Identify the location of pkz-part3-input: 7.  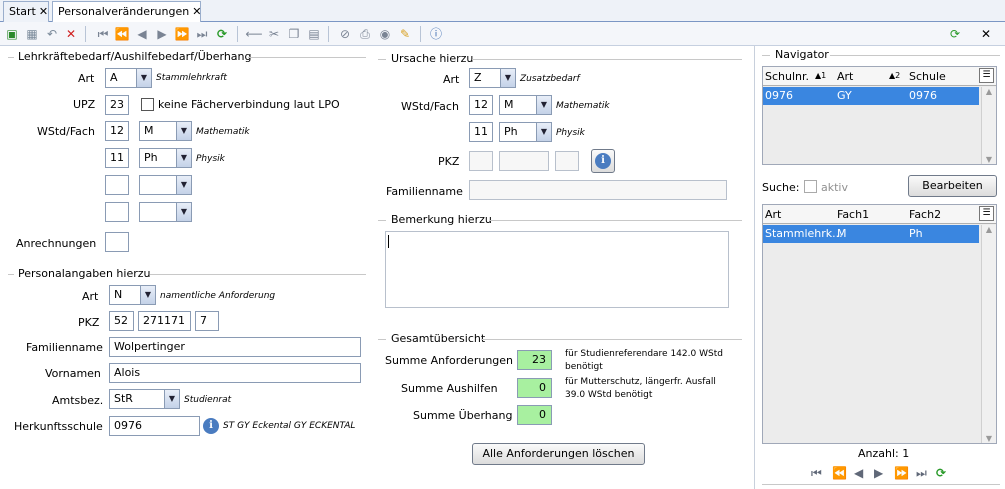
(207, 321).